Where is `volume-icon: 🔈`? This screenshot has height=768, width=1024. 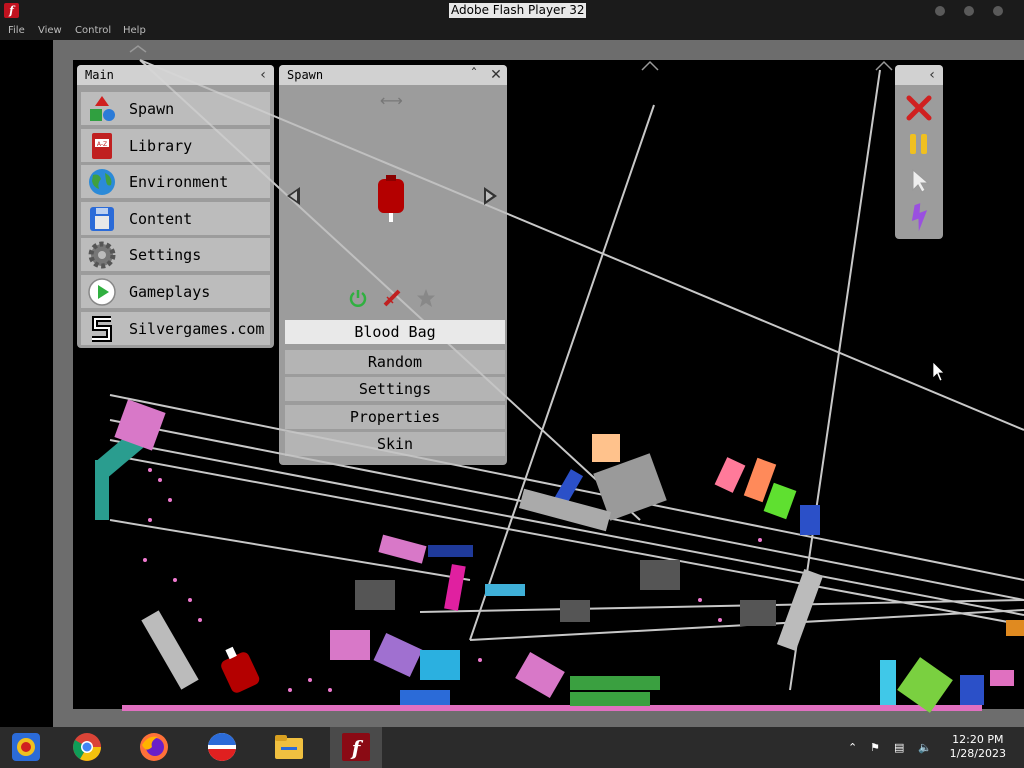
volume-icon: 🔈 is located at coordinates (925, 747).